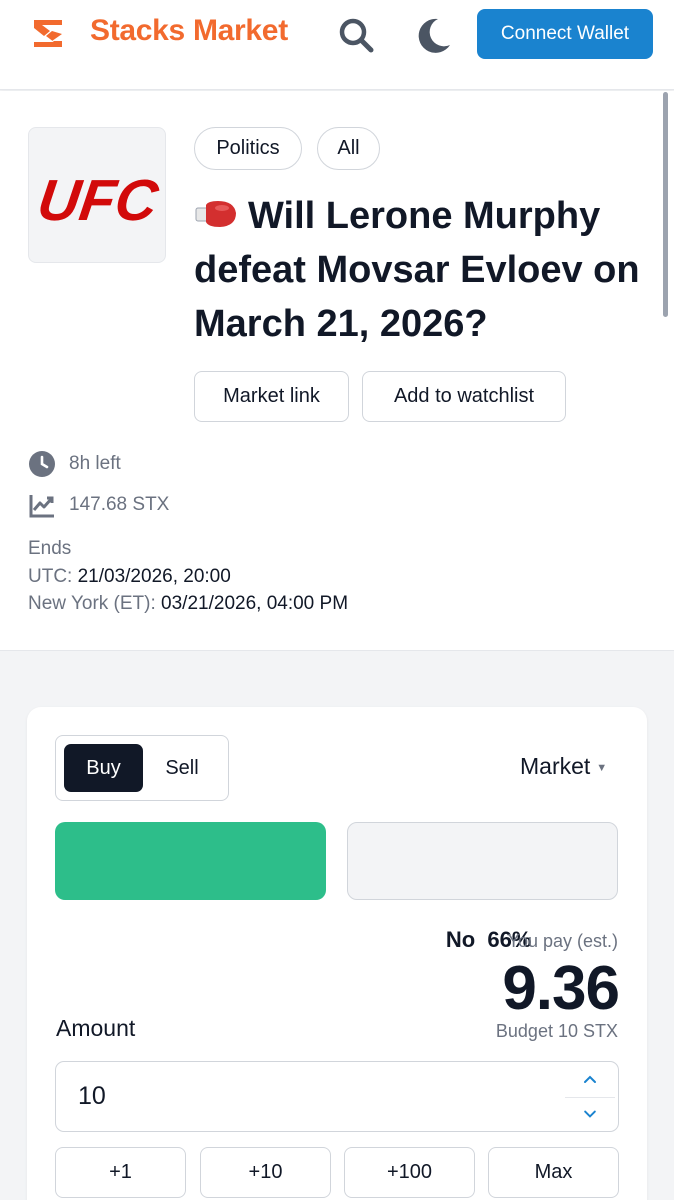 The image size is (674, 1200). What do you see at coordinates (337, 1096) in the screenshot?
I see `amount-input` at bounding box center [337, 1096].